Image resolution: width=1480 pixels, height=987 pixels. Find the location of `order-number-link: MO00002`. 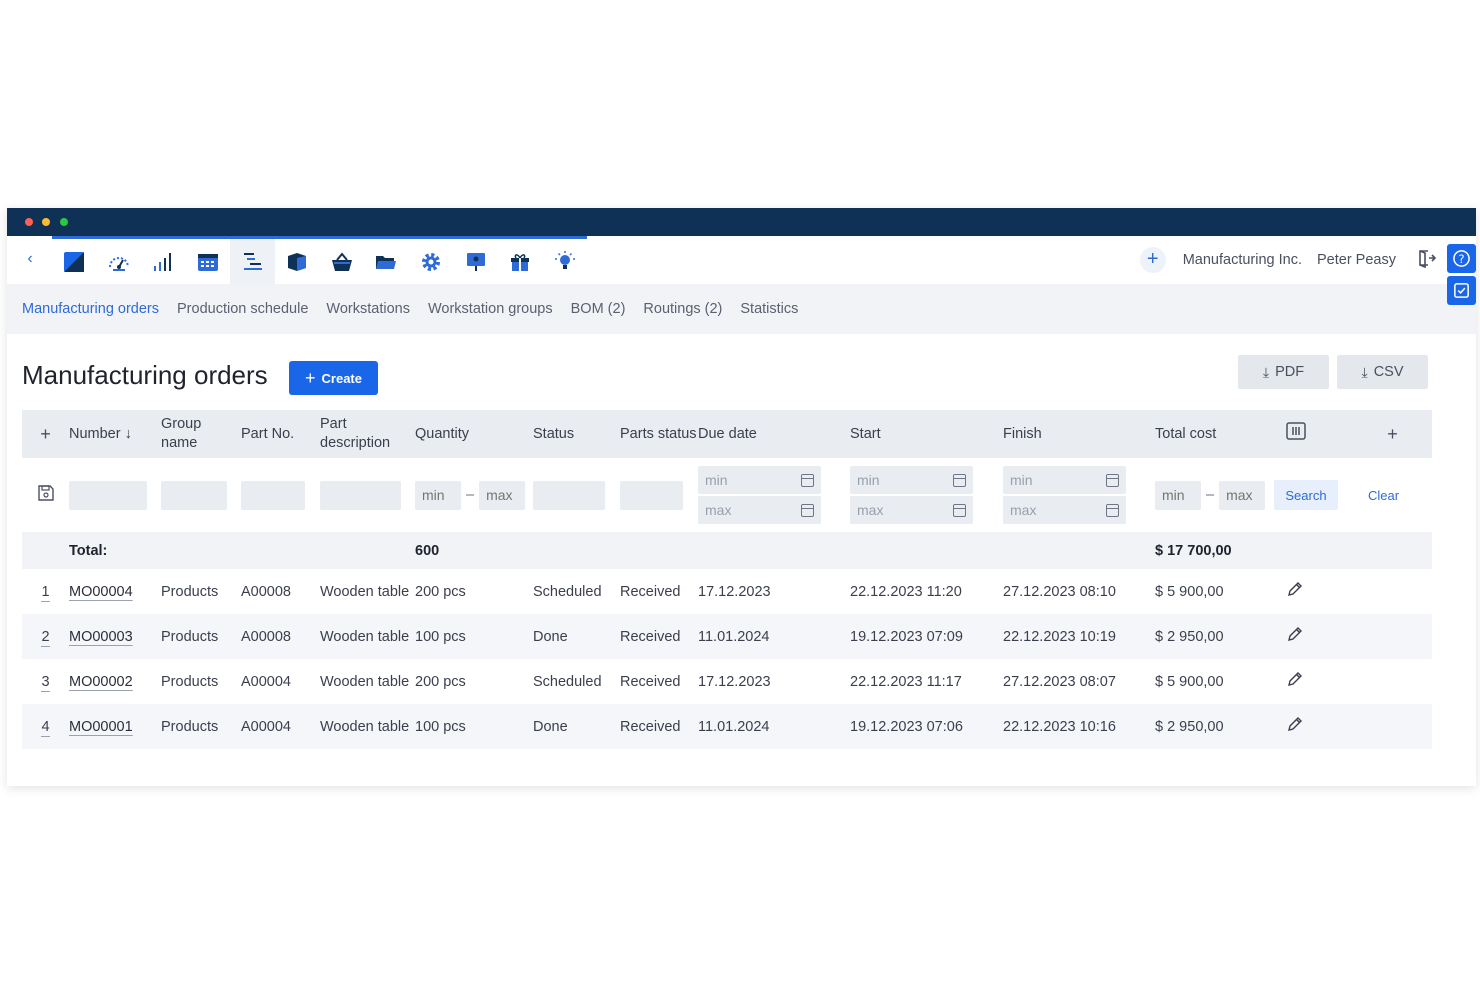

order-number-link: MO00002 is located at coordinates (101, 682).